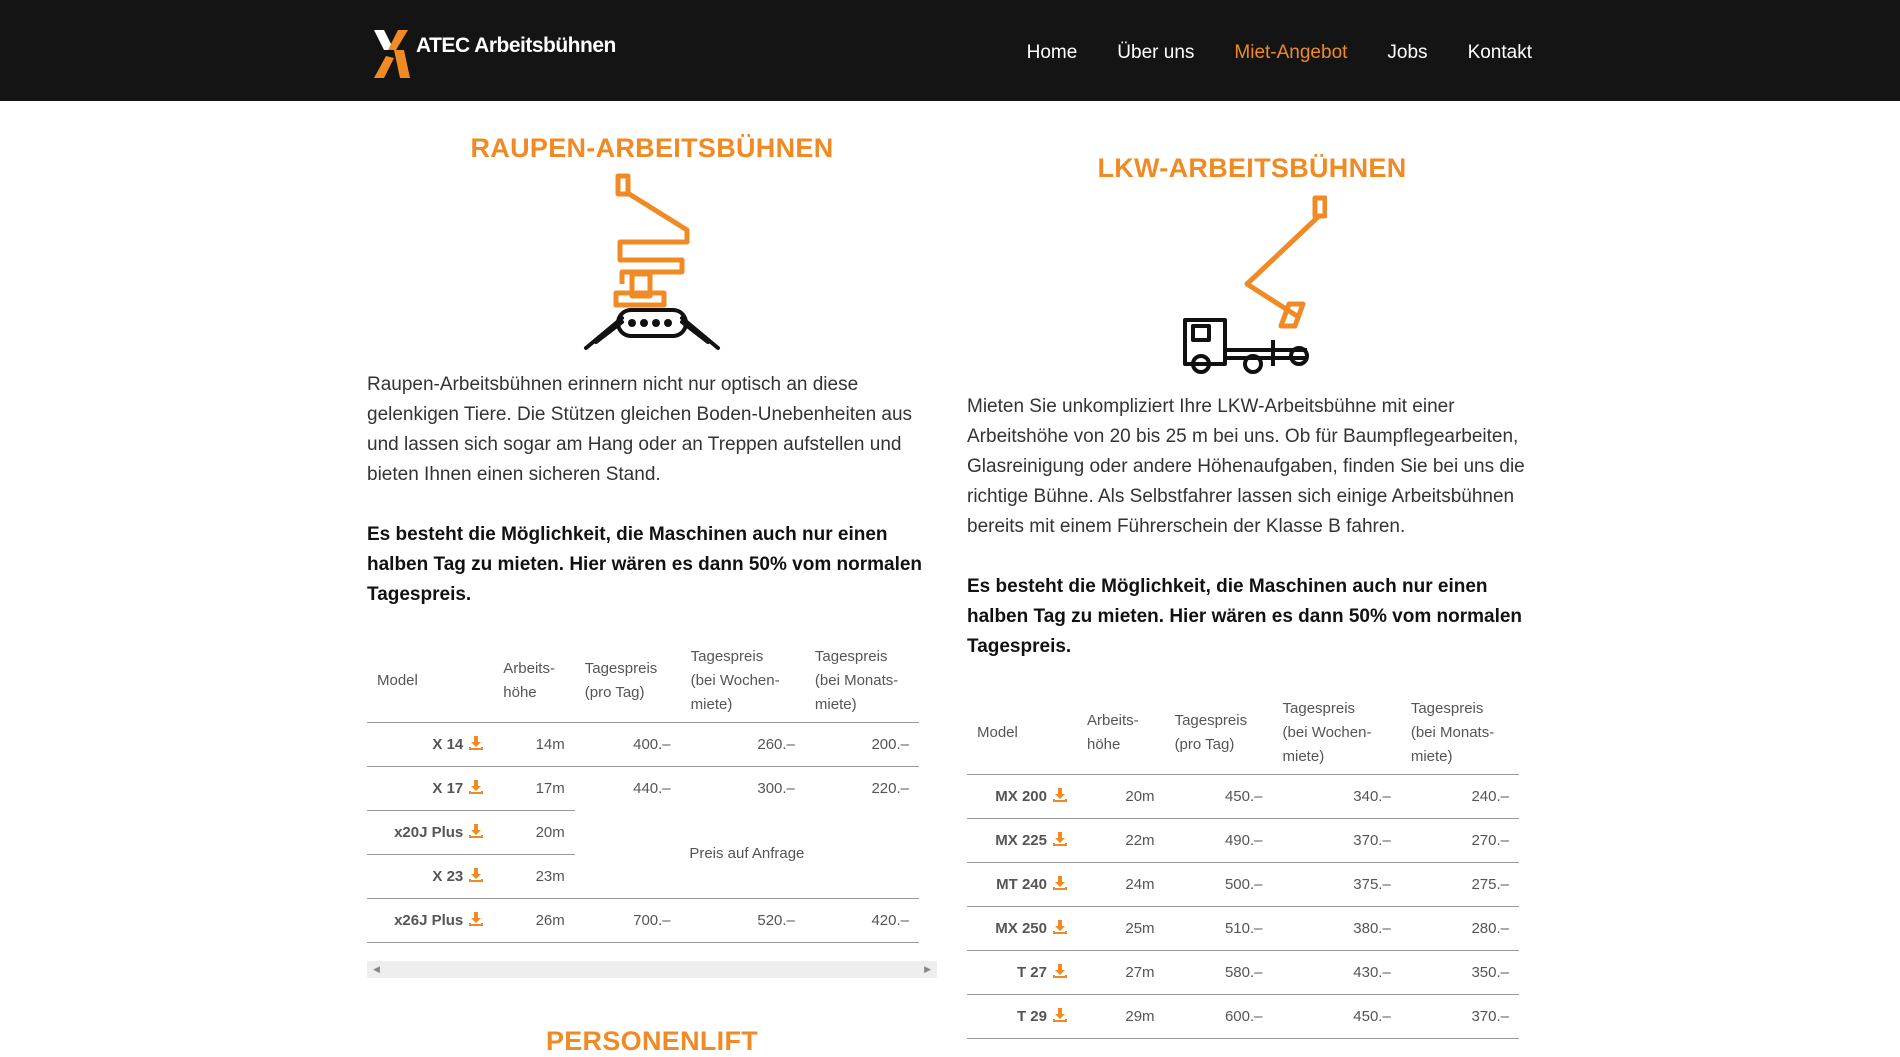 Image resolution: width=1900 pixels, height=1057 pixels. Describe the element at coordinates (1336, 971) in the screenshot. I see `week-price-cell: 430.–` at that location.